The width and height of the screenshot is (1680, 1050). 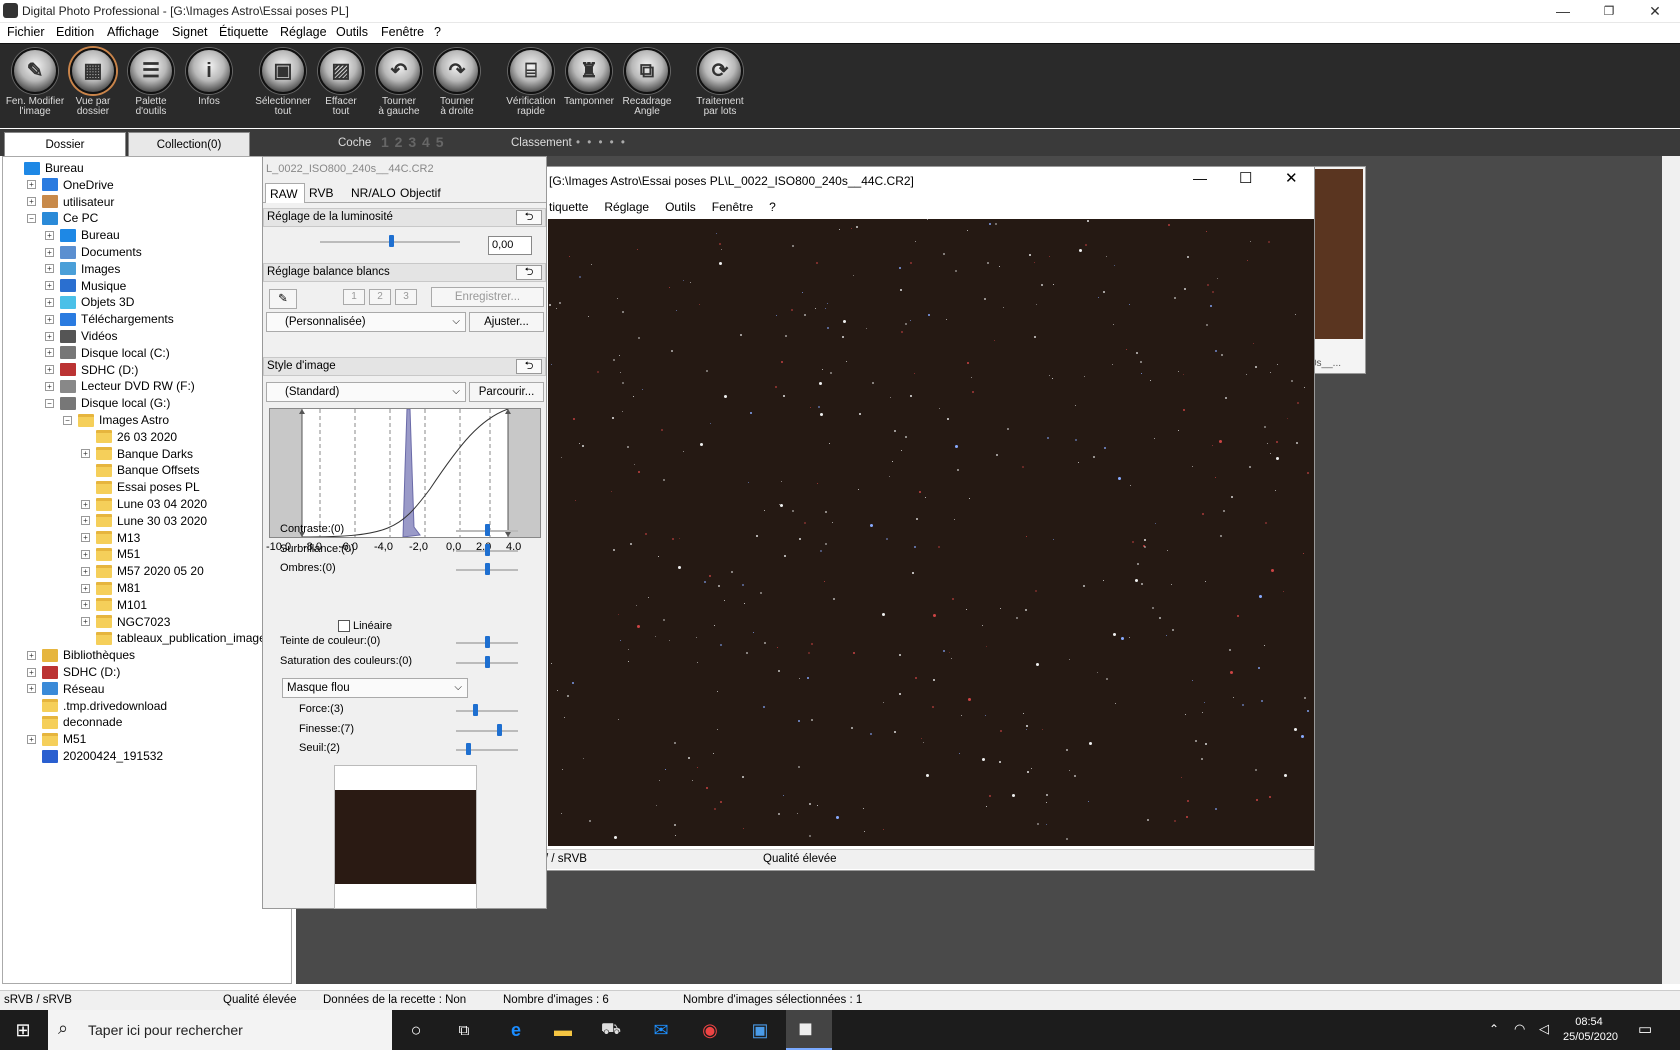 I want to click on tree-item: + Banque Darks, so click(x=137, y=454).